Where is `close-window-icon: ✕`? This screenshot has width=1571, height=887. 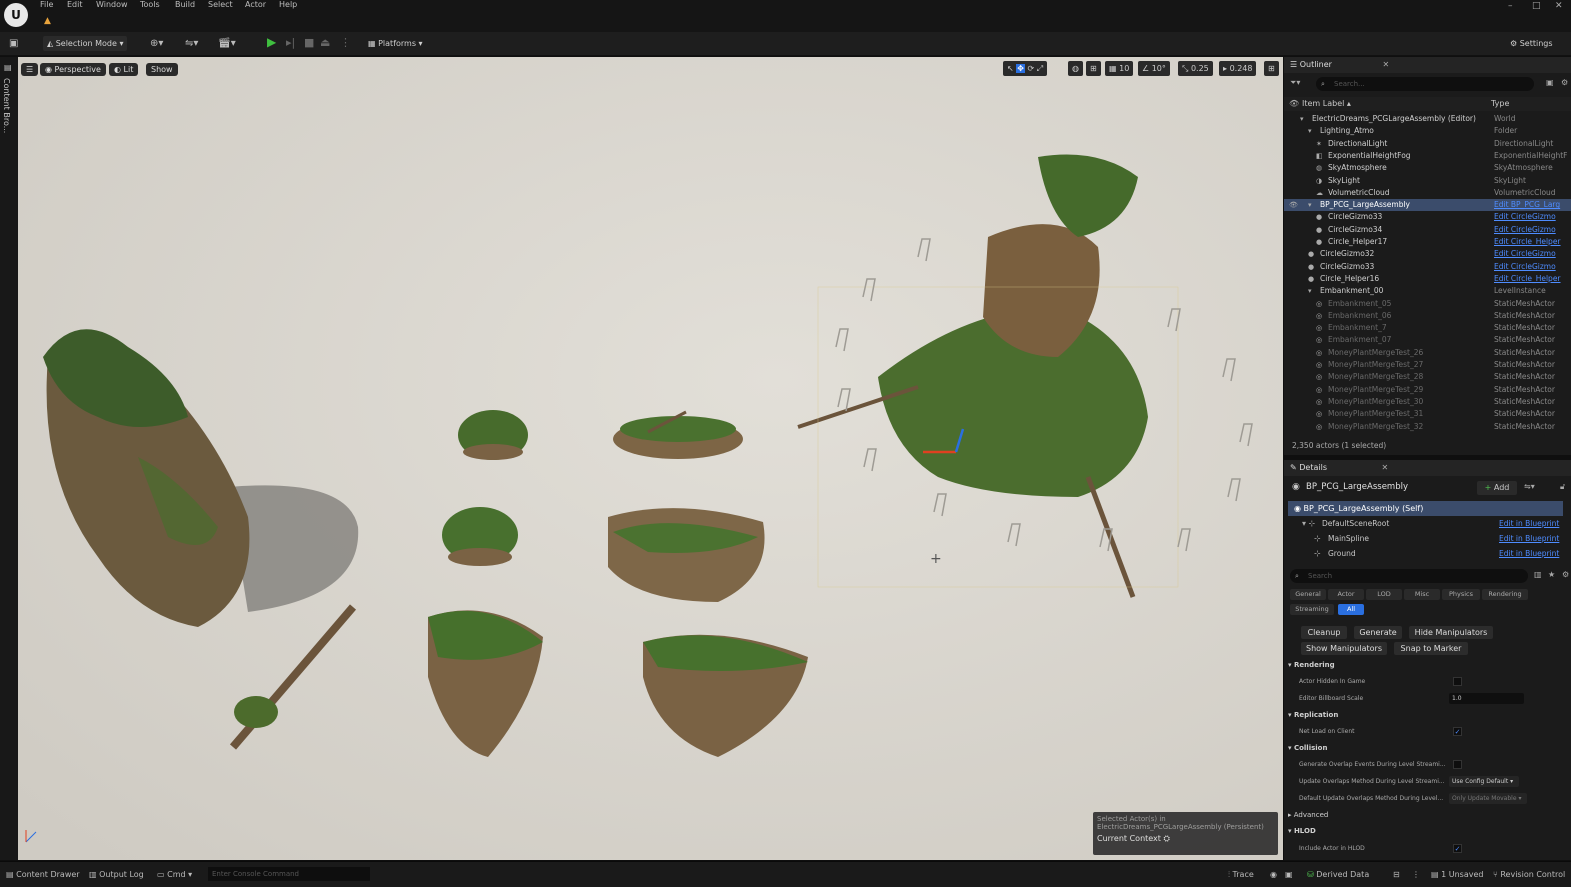
close-window-icon: ✕ is located at coordinates (1559, 6).